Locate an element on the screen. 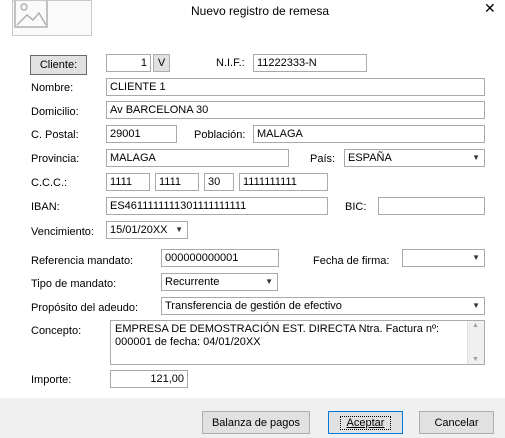  cpostal-field: 29001 is located at coordinates (141, 134).